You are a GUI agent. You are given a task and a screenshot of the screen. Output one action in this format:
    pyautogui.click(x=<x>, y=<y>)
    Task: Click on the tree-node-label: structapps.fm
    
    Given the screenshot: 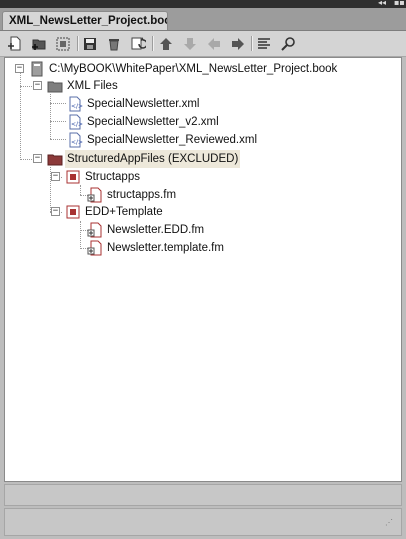 What is the action you would take?
    pyautogui.click(x=142, y=195)
    